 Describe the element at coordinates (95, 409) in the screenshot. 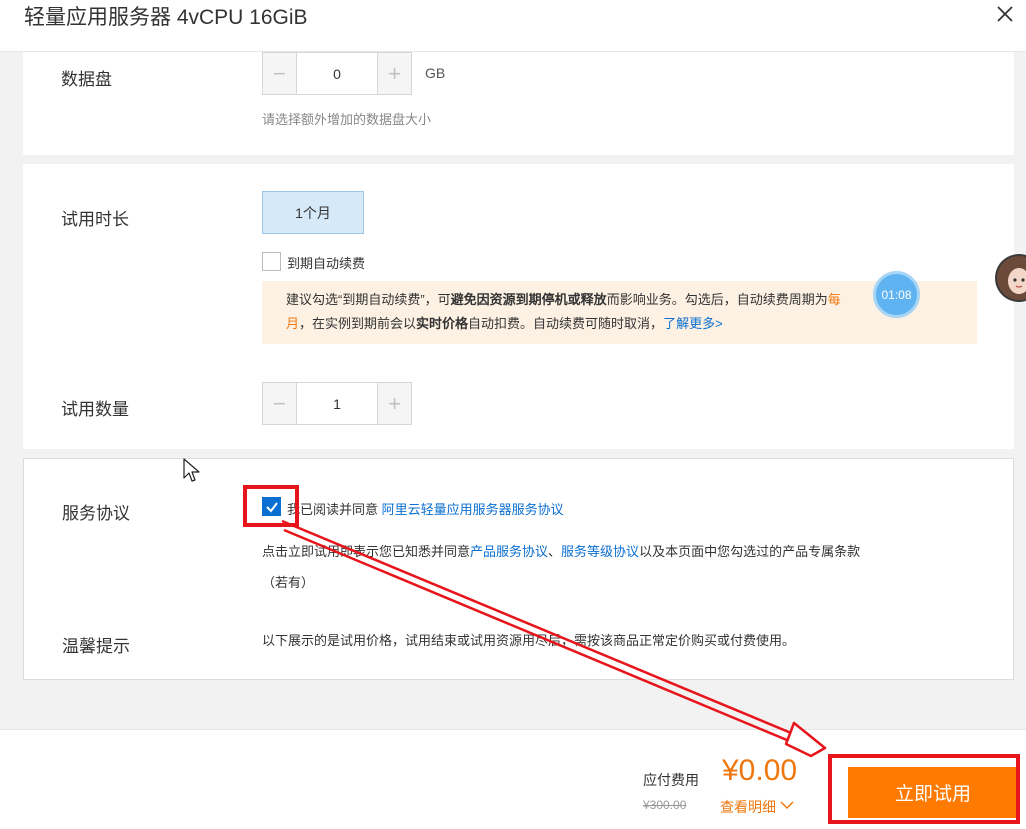

I see `trial-quantity-label: 试用数量` at that location.